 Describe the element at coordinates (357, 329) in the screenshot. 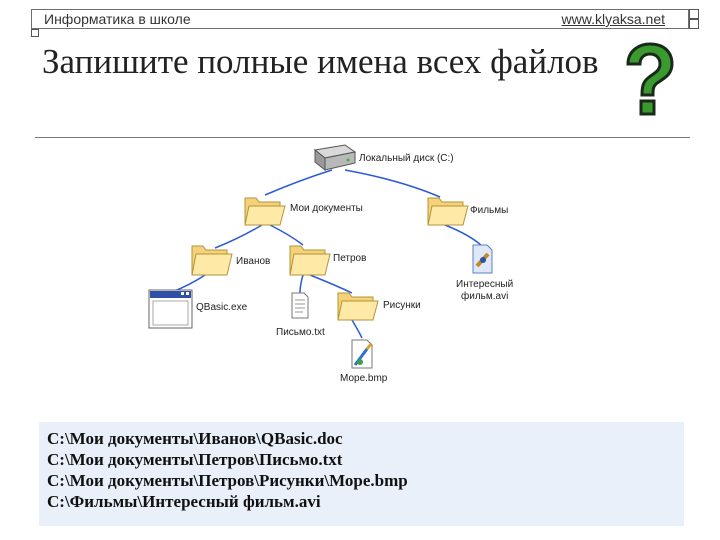

I see `edge-risunki-more` at that location.